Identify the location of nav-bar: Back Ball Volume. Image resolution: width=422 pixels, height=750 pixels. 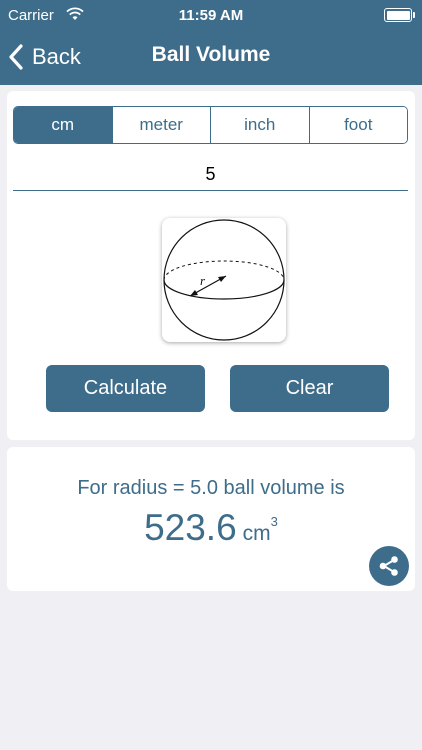
(211, 57).